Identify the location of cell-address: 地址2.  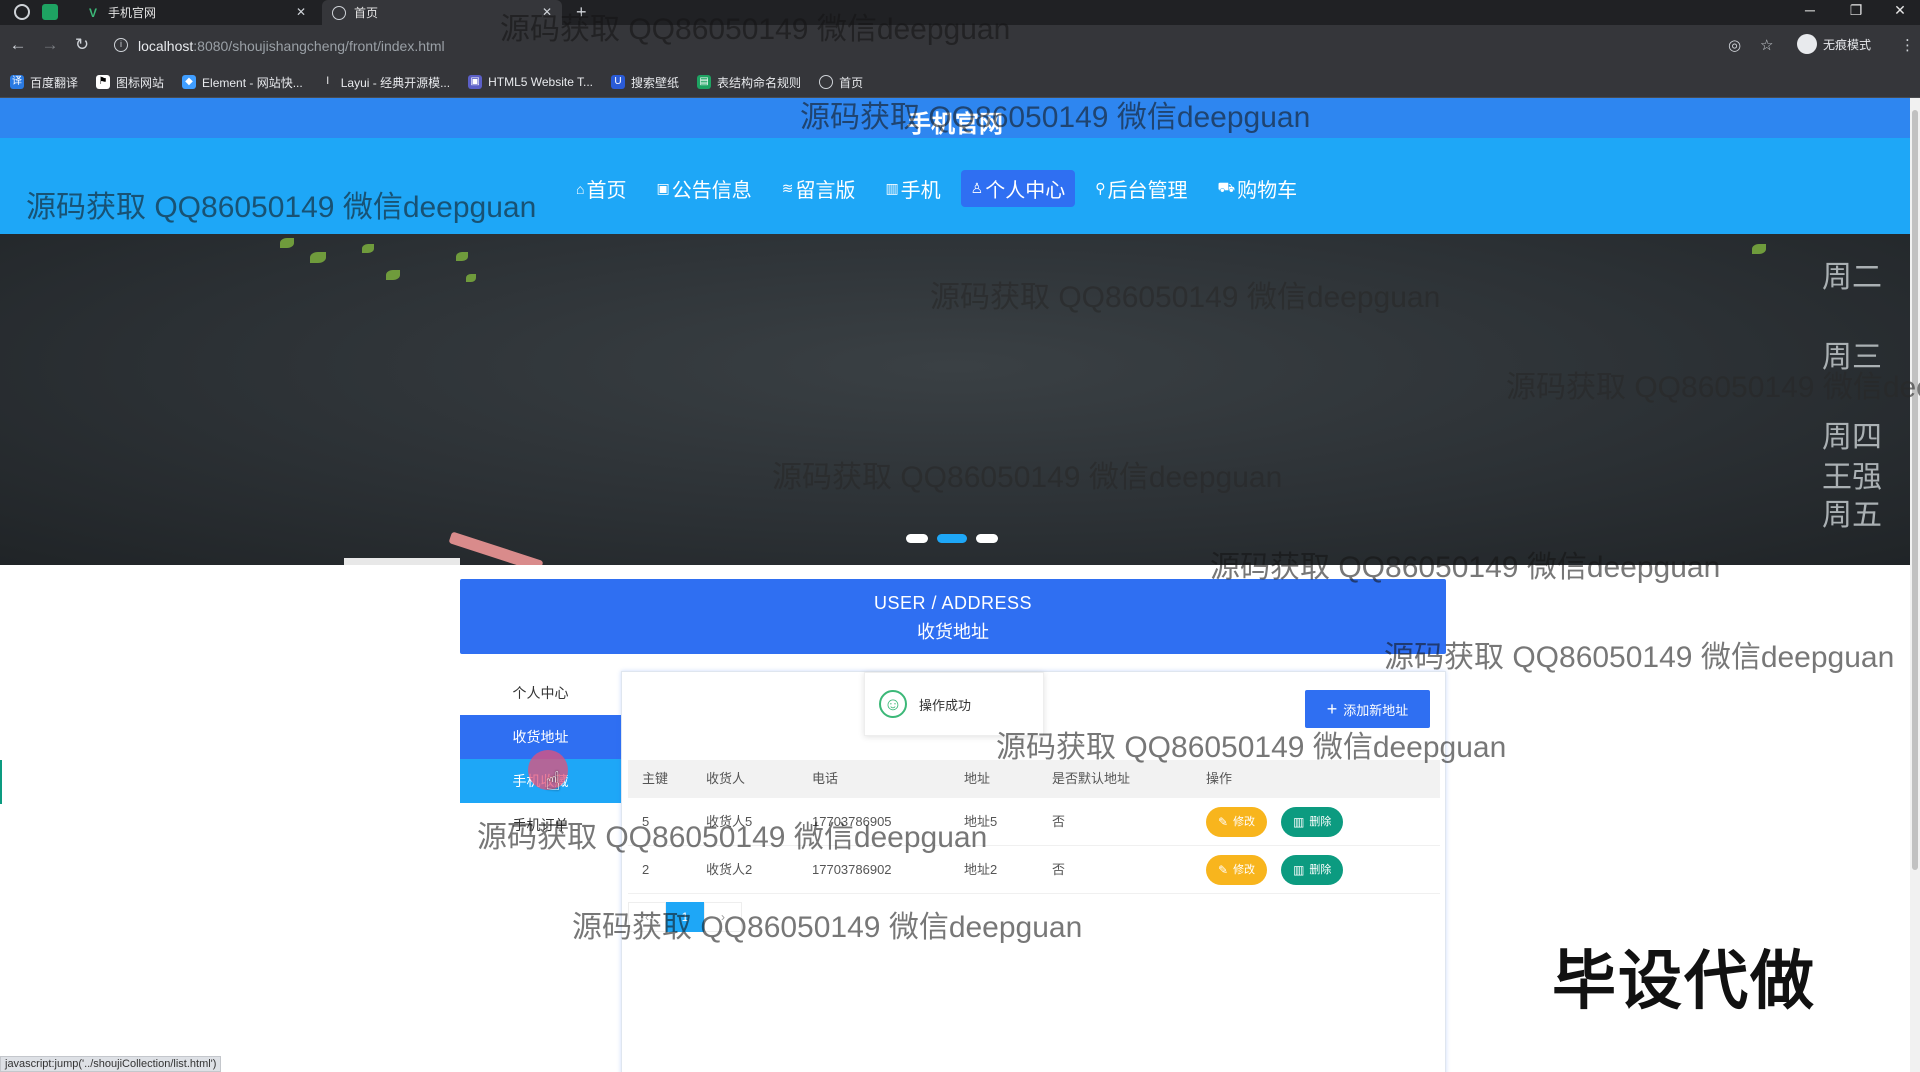
(981, 869).